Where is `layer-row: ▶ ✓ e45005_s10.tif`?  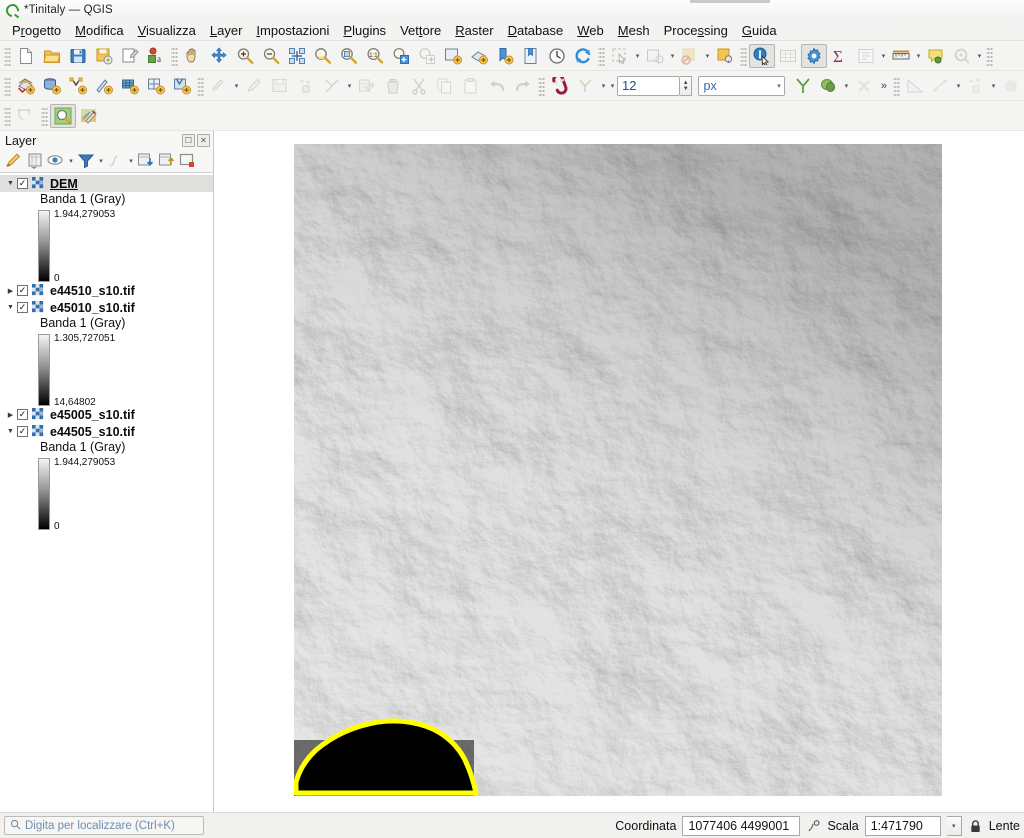
layer-row: ▶ ✓ e45005_s10.tif is located at coordinates (106, 414).